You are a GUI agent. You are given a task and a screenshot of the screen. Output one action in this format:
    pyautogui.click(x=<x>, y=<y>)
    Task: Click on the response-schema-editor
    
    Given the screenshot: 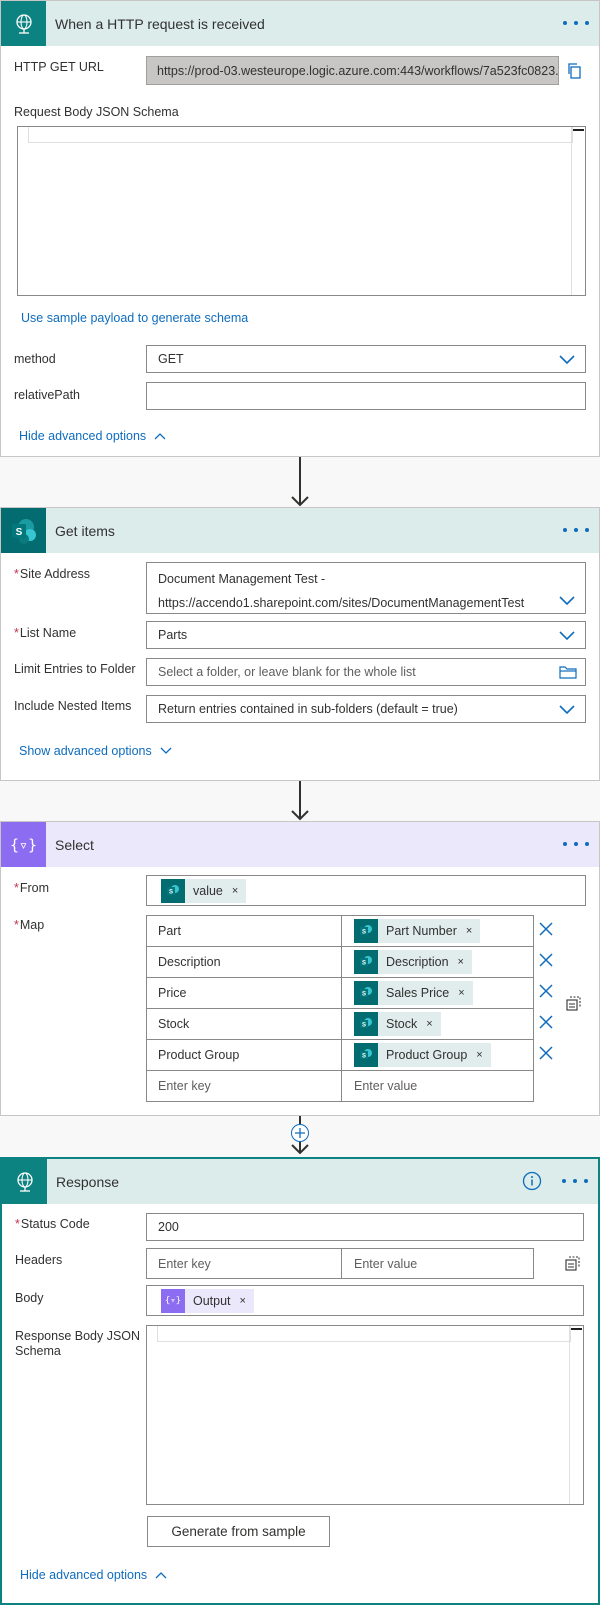 What is the action you would take?
    pyautogui.click(x=365, y=1415)
    